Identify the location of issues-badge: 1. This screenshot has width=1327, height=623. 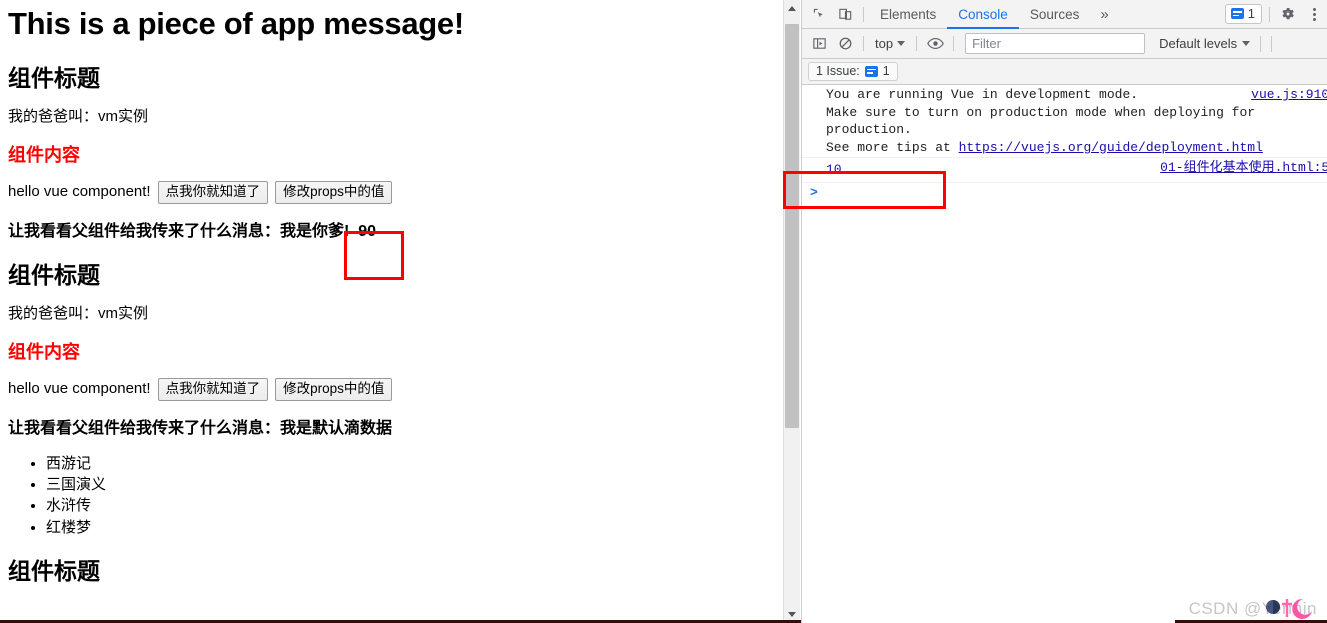
(1243, 14).